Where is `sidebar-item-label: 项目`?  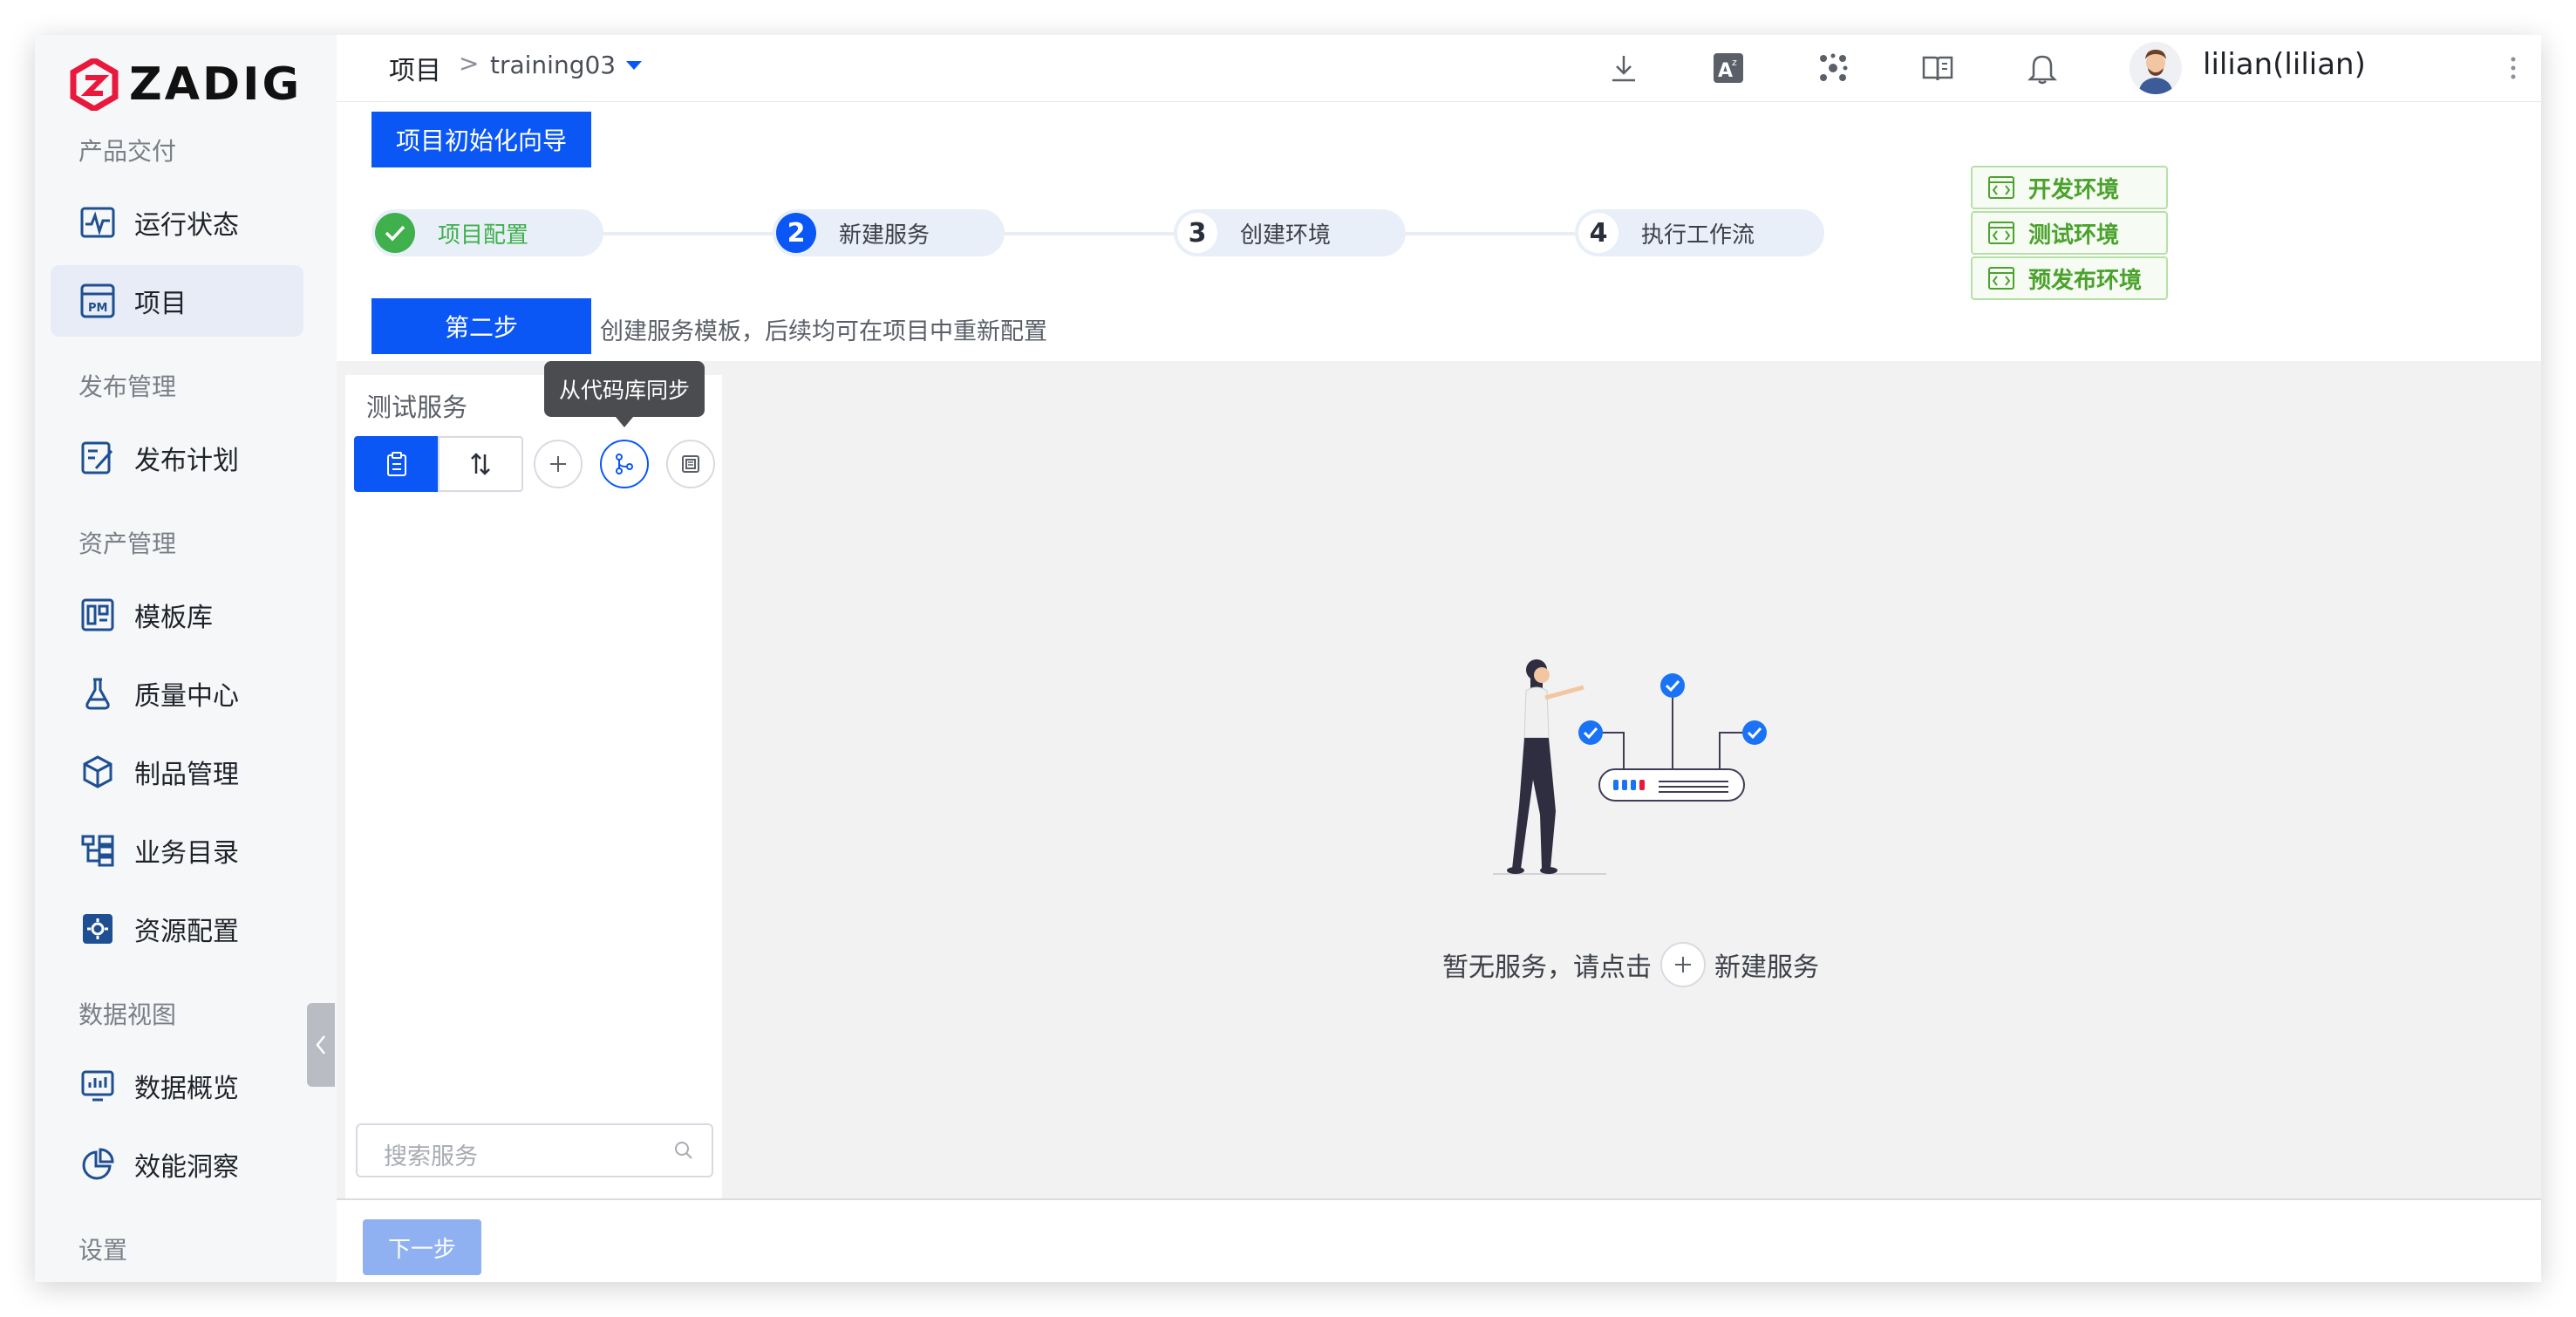 sidebar-item-label: 项目 is located at coordinates (161, 304).